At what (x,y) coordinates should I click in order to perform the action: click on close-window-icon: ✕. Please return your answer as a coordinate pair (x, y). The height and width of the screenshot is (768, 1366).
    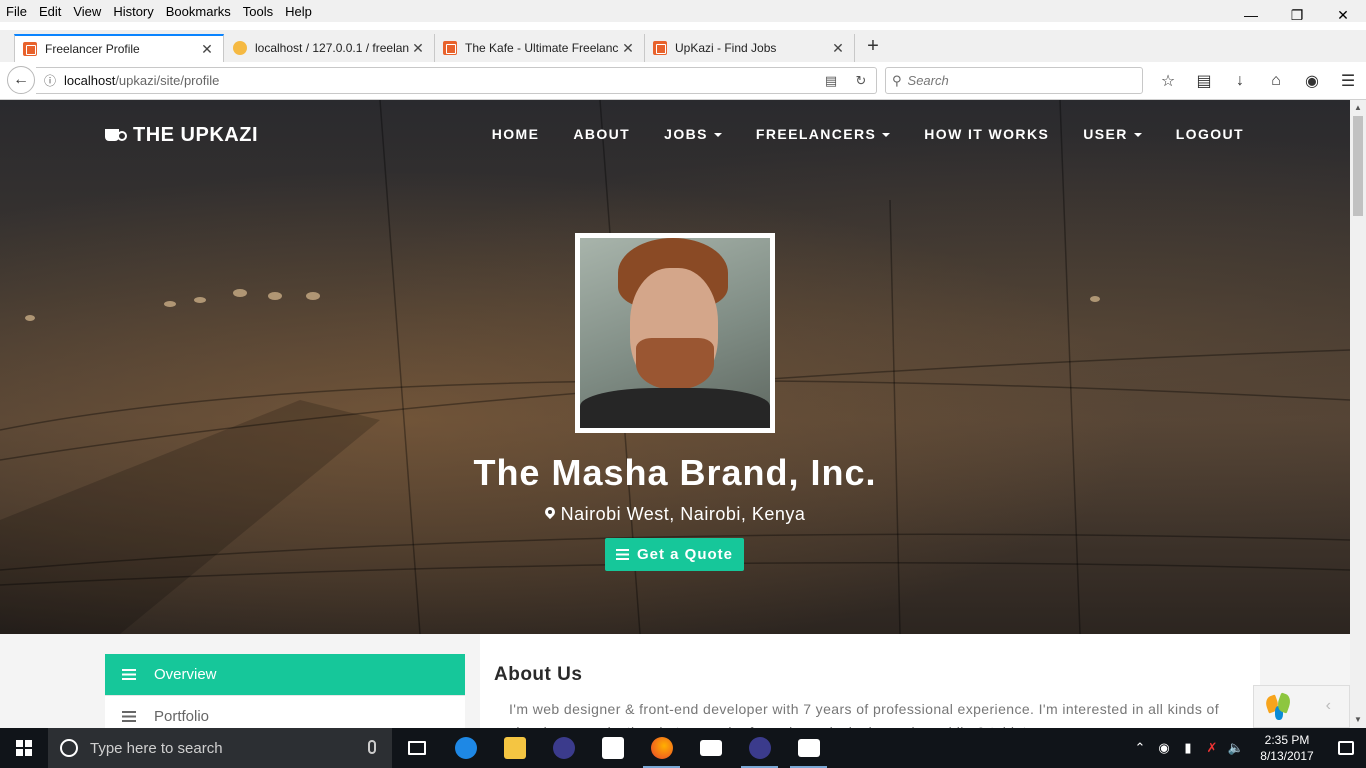
    Looking at the image, I should click on (1343, 15).